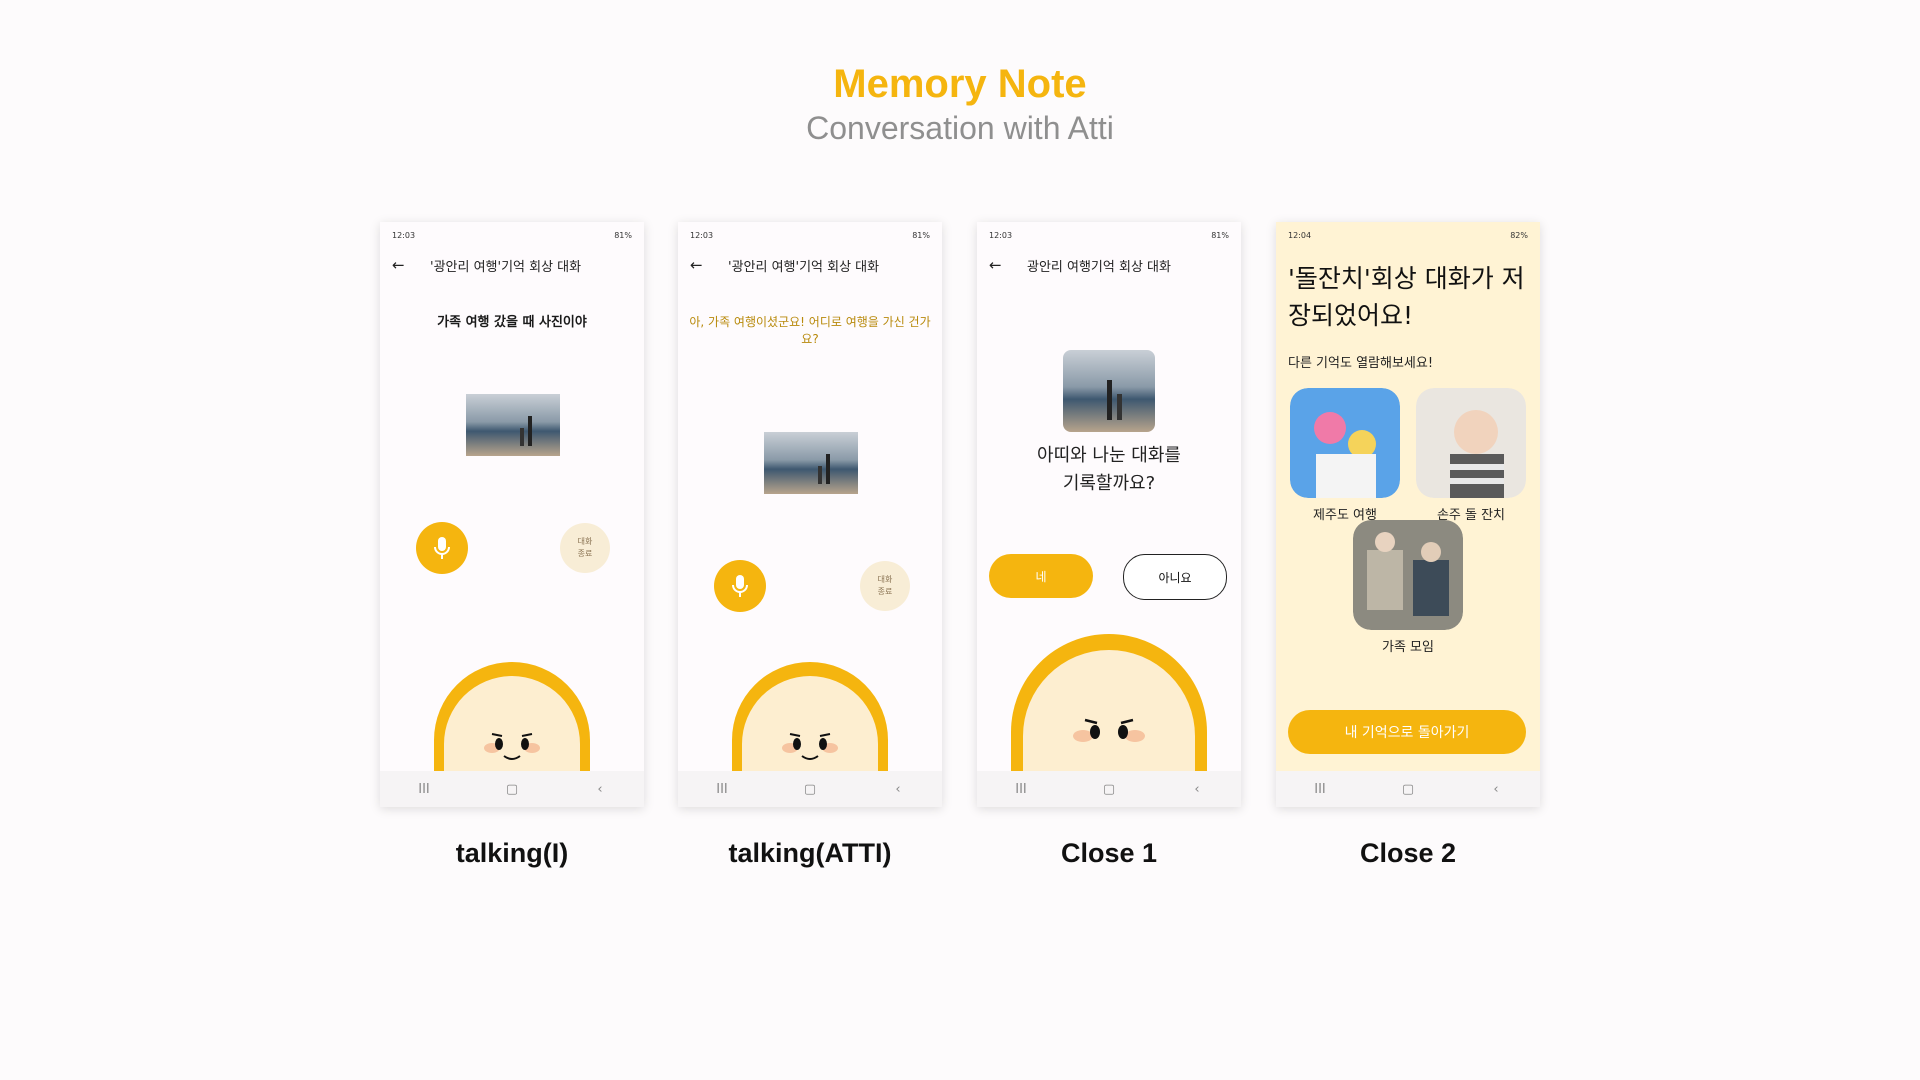 This screenshot has height=1080, width=1920. What do you see at coordinates (1406, 297) in the screenshot?
I see `saved-heading: '돌잔치'회상 대화가 저장되었어요!` at bounding box center [1406, 297].